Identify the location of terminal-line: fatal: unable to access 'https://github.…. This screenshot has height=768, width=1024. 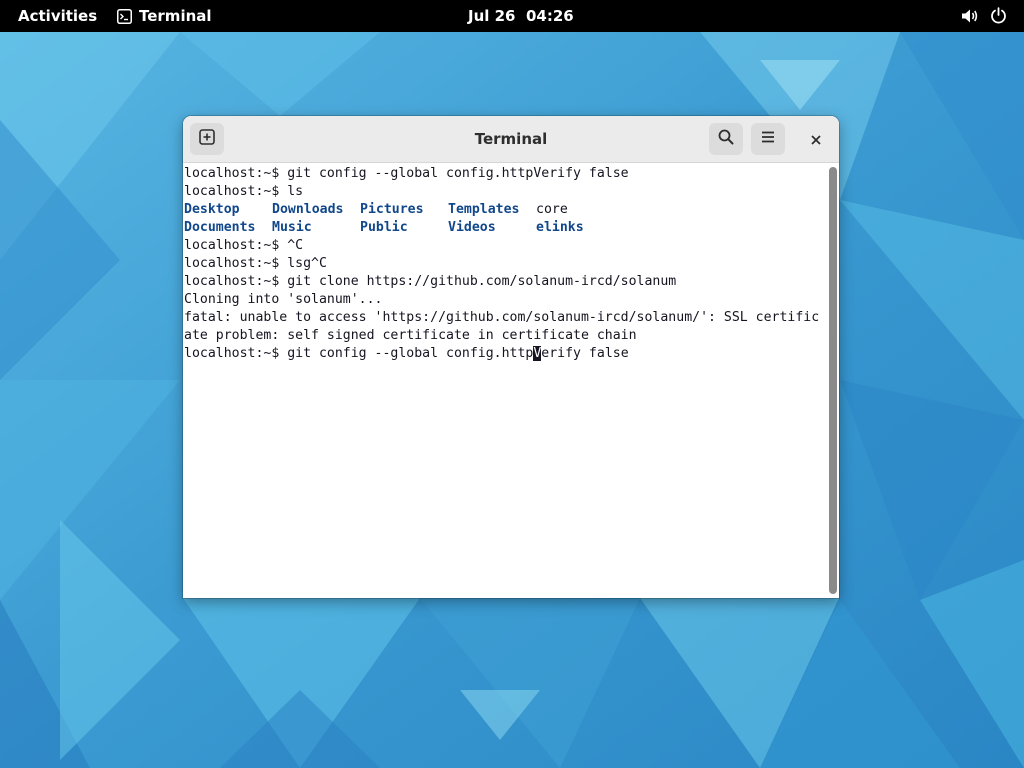
(502, 317).